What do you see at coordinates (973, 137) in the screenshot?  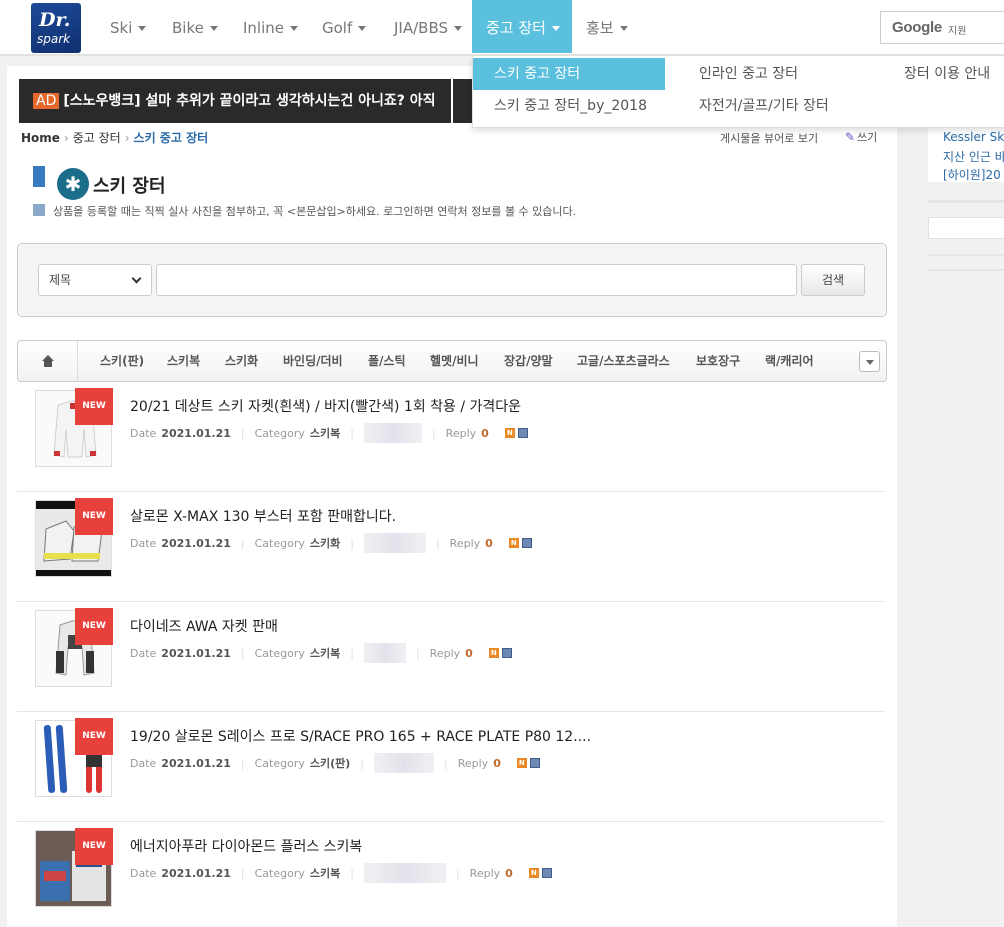 I see `sidebar-news-item: Kessler Ski` at bounding box center [973, 137].